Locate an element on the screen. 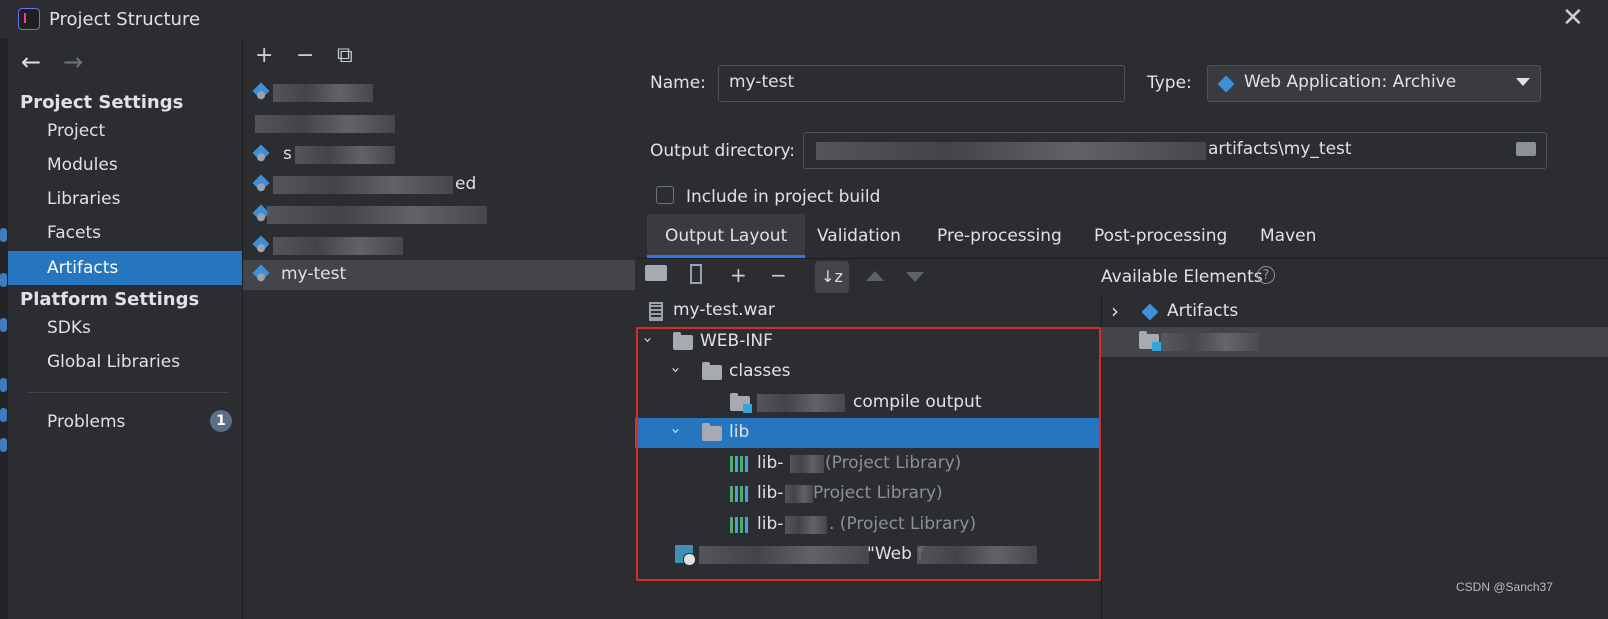  sidebar-item-sdks: SDKs is located at coordinates (125, 328).